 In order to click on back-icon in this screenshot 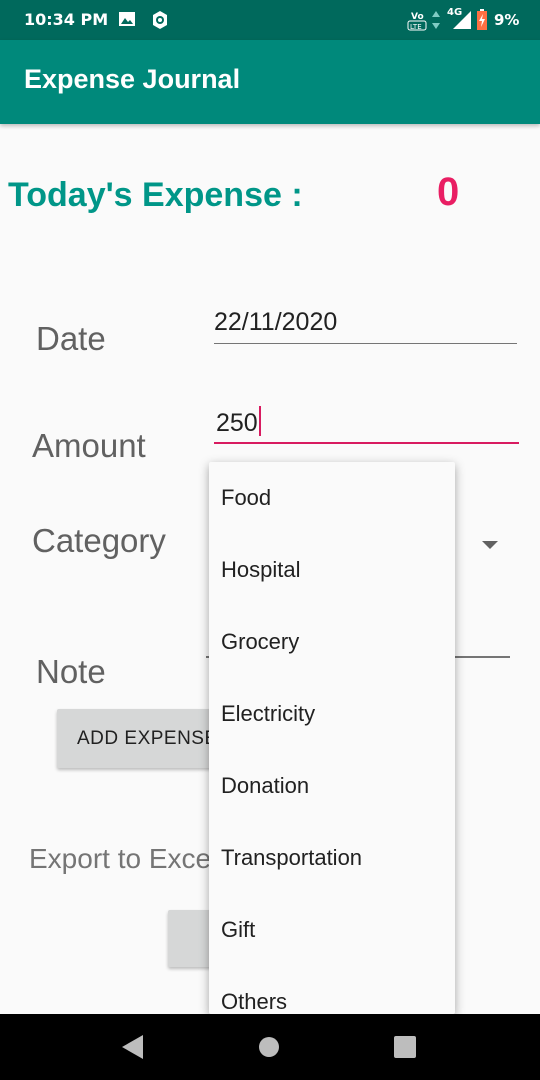, I will do `click(133, 1047)`.